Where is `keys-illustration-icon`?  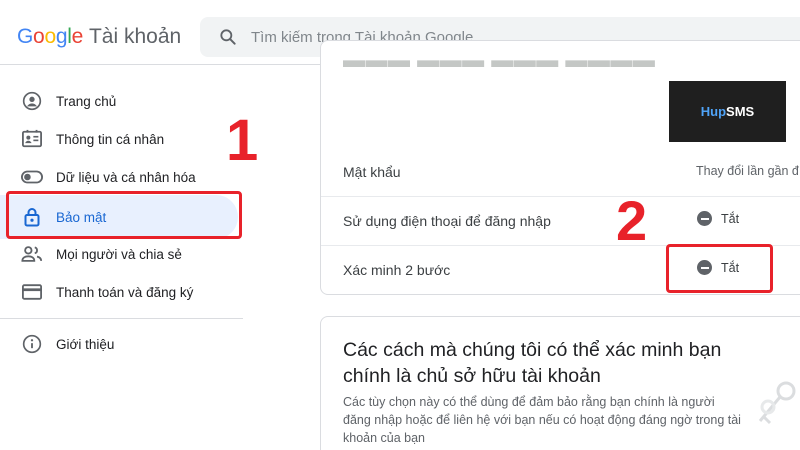 keys-illustration-icon is located at coordinates (777, 403).